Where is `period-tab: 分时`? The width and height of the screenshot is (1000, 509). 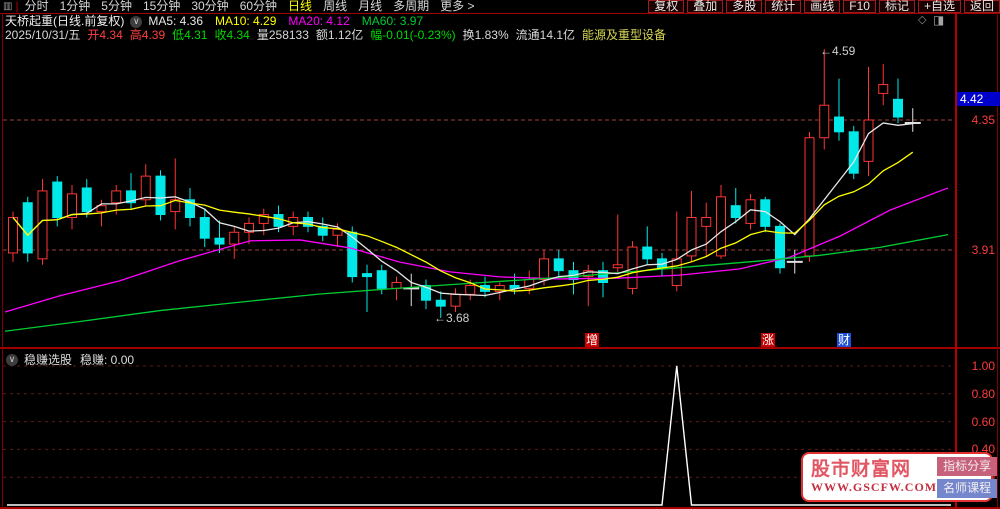
period-tab: 分时 is located at coordinates (37, 6).